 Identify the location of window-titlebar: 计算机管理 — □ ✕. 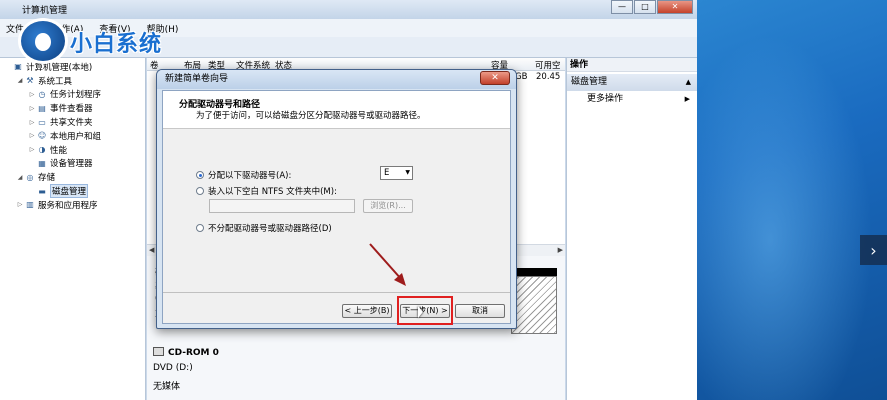
(348, 9).